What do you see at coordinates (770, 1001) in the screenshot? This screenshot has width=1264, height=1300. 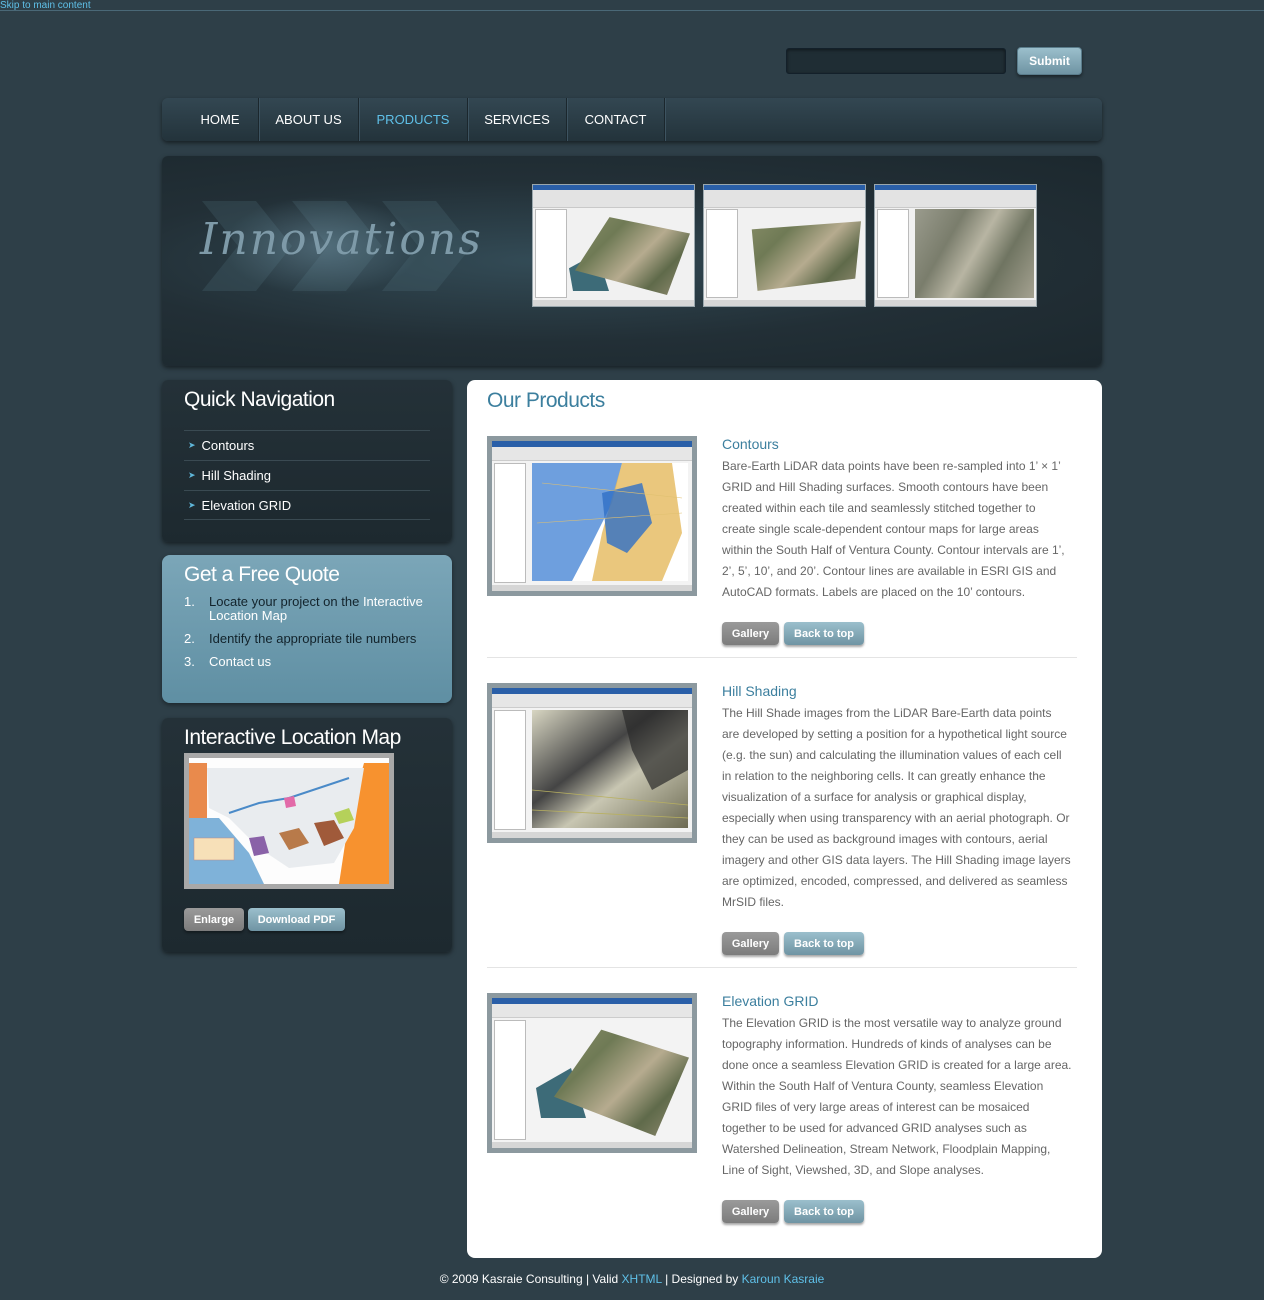 I see `product-title: Elevation GRID` at bounding box center [770, 1001].